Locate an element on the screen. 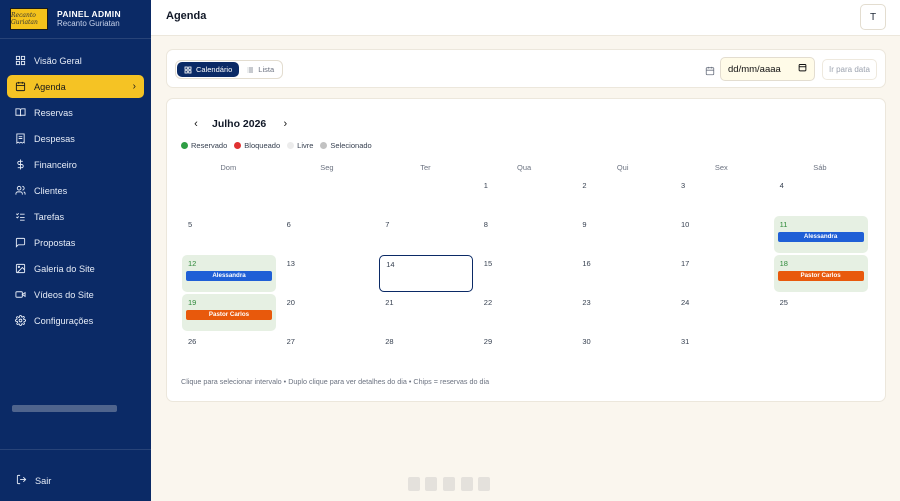 This screenshot has width=900, height=501. theme-toggle-button: T is located at coordinates (873, 17).